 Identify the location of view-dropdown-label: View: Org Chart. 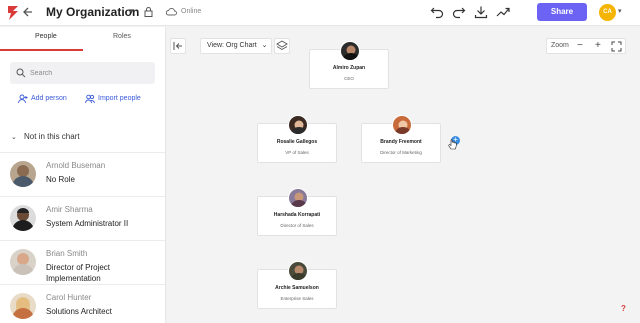
(232, 45).